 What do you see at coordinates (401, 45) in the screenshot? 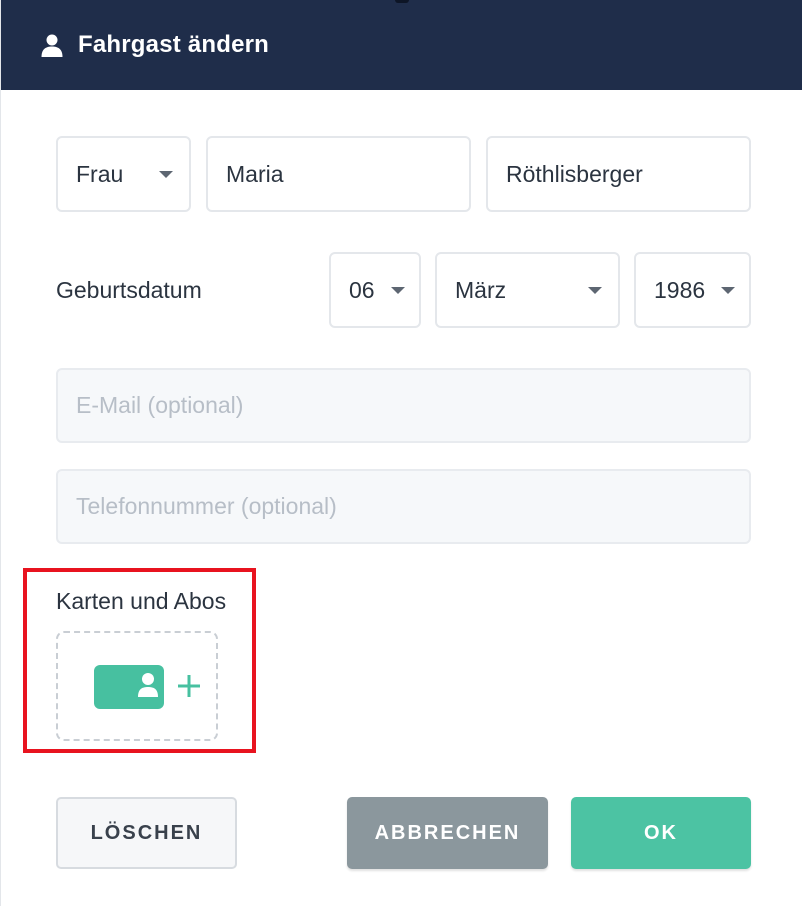
I see `dialog-header: Fahrgast ändern` at bounding box center [401, 45].